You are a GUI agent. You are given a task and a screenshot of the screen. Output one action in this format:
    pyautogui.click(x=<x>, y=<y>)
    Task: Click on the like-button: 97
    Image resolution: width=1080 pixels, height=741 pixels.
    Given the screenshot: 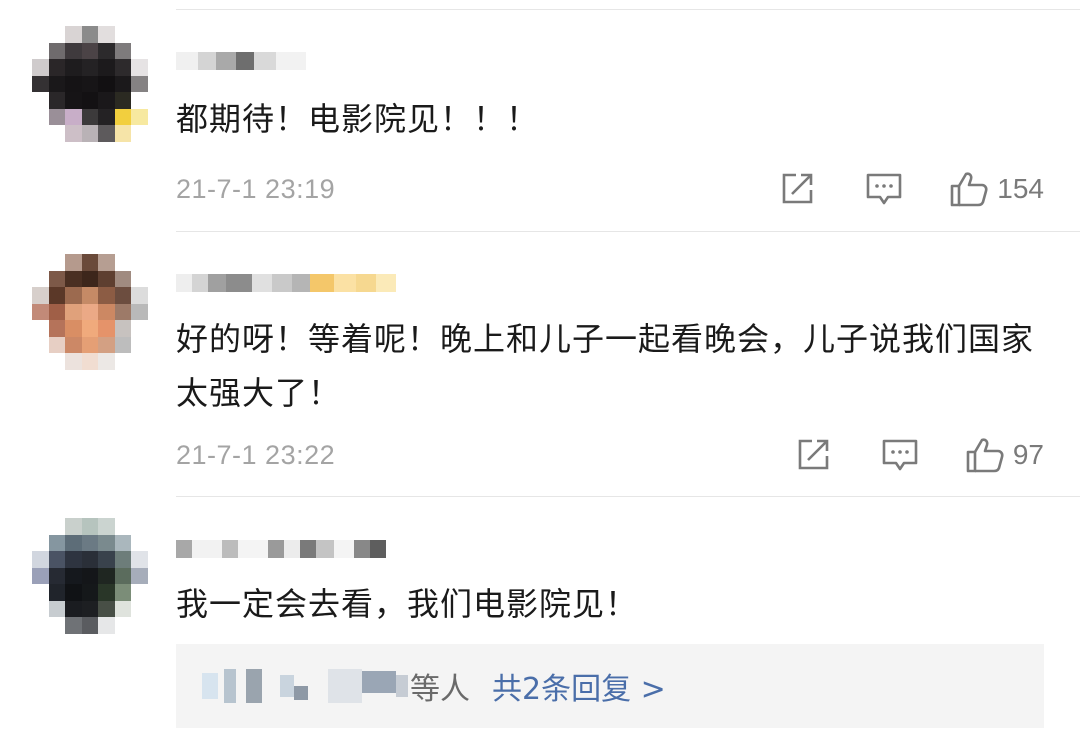 What is the action you would take?
    pyautogui.click(x=1004, y=455)
    